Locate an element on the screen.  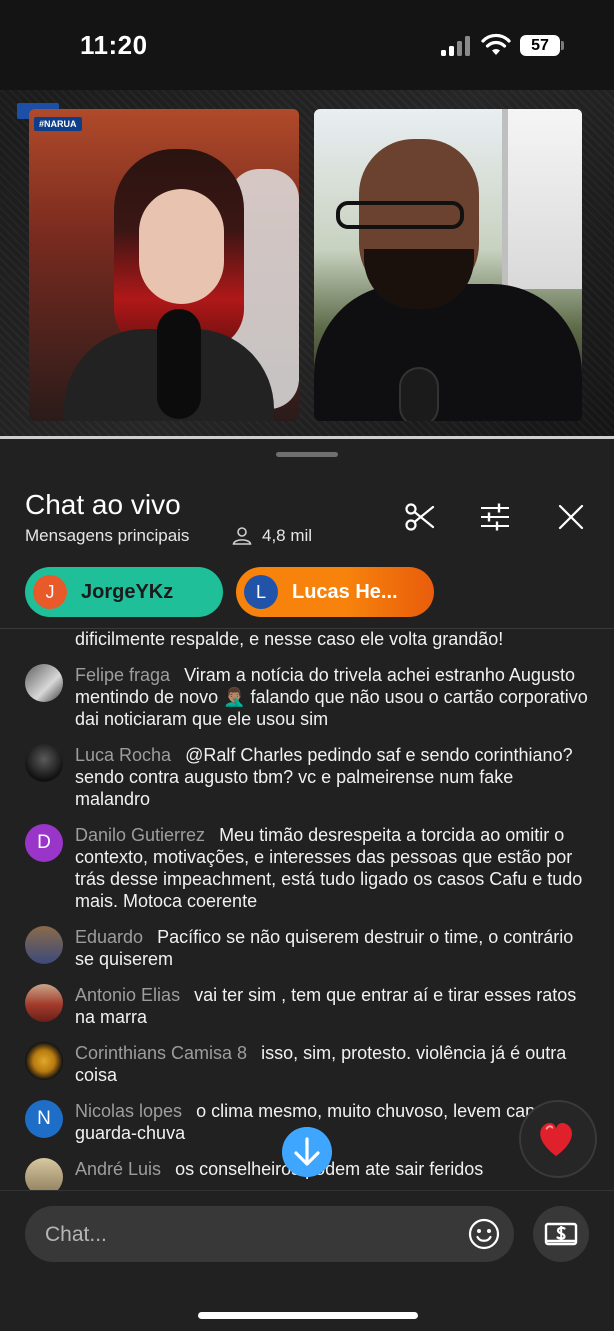
drag-handle is located at coordinates (307, 454).